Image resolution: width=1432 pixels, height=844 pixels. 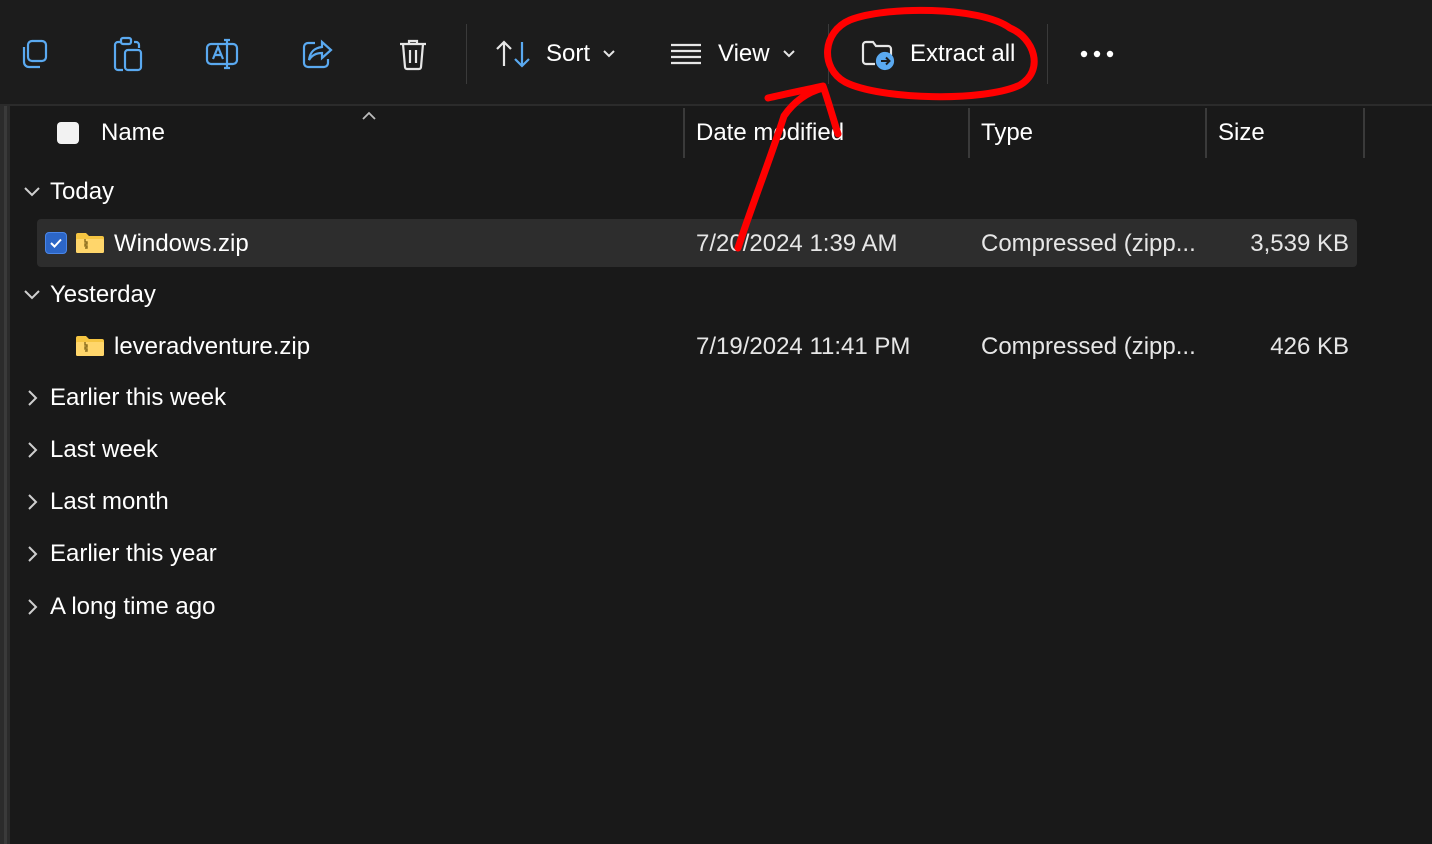 What do you see at coordinates (95, 502) in the screenshot?
I see `group-header-last-month: Last month` at bounding box center [95, 502].